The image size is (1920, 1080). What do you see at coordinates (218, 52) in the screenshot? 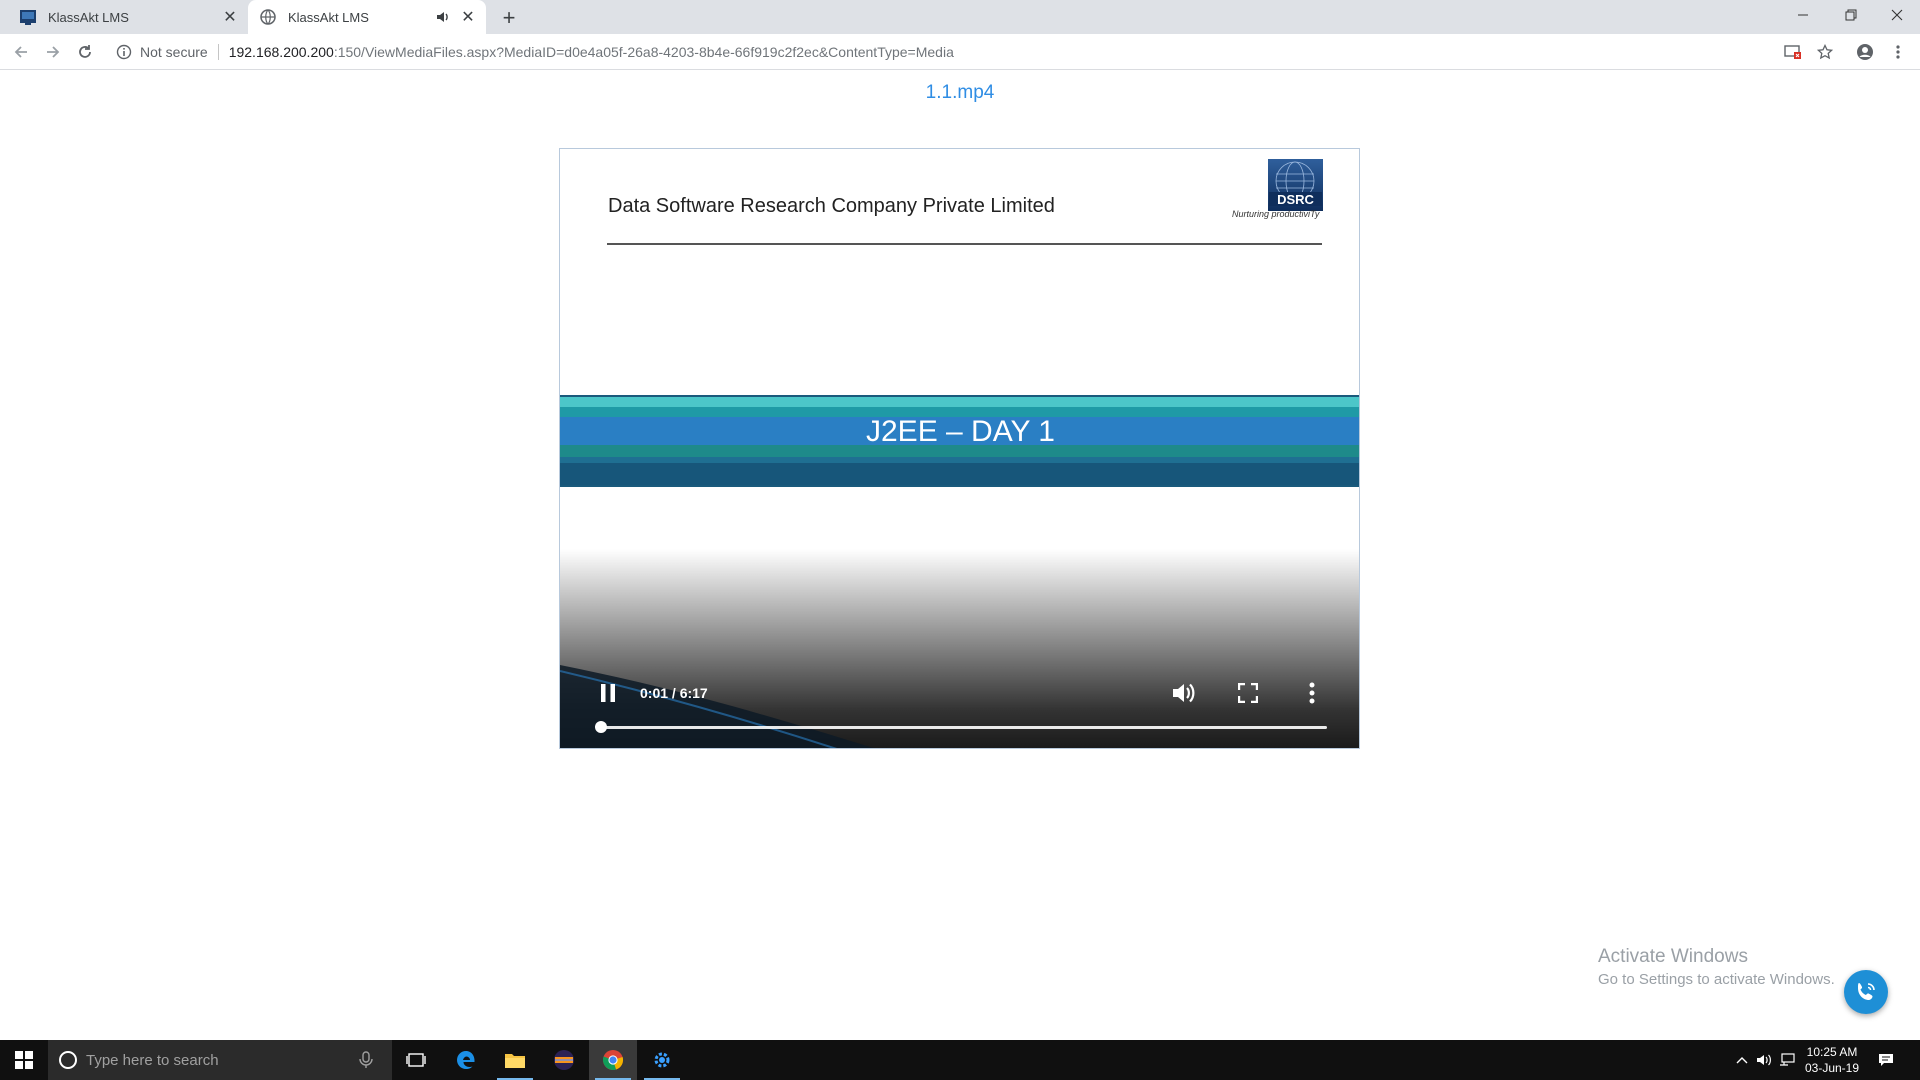
I see `address-separator` at bounding box center [218, 52].